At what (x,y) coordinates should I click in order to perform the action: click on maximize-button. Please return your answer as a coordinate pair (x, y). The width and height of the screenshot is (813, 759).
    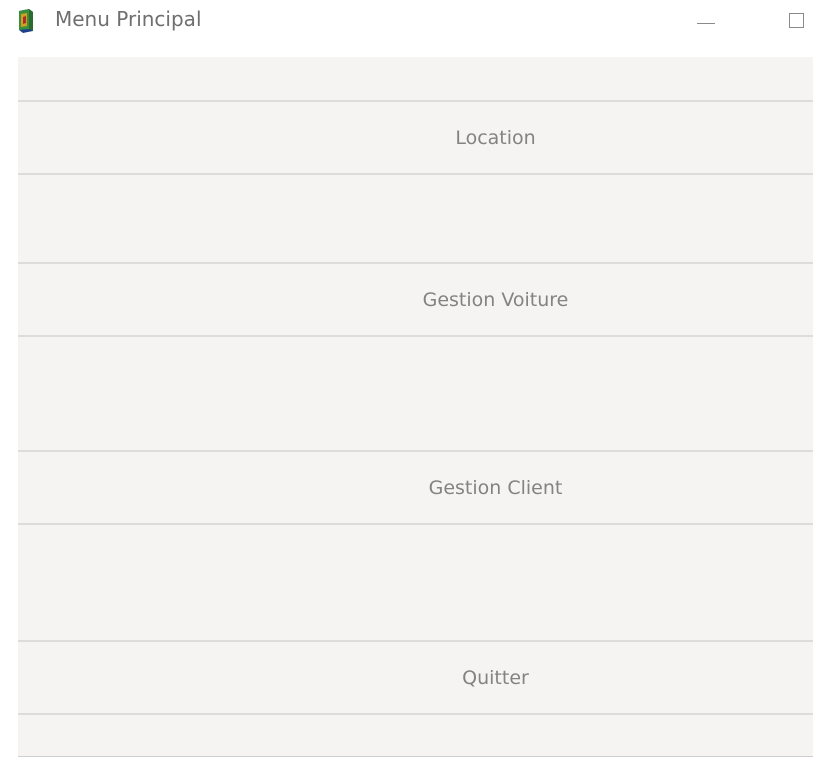
    Looking at the image, I should click on (796, 20).